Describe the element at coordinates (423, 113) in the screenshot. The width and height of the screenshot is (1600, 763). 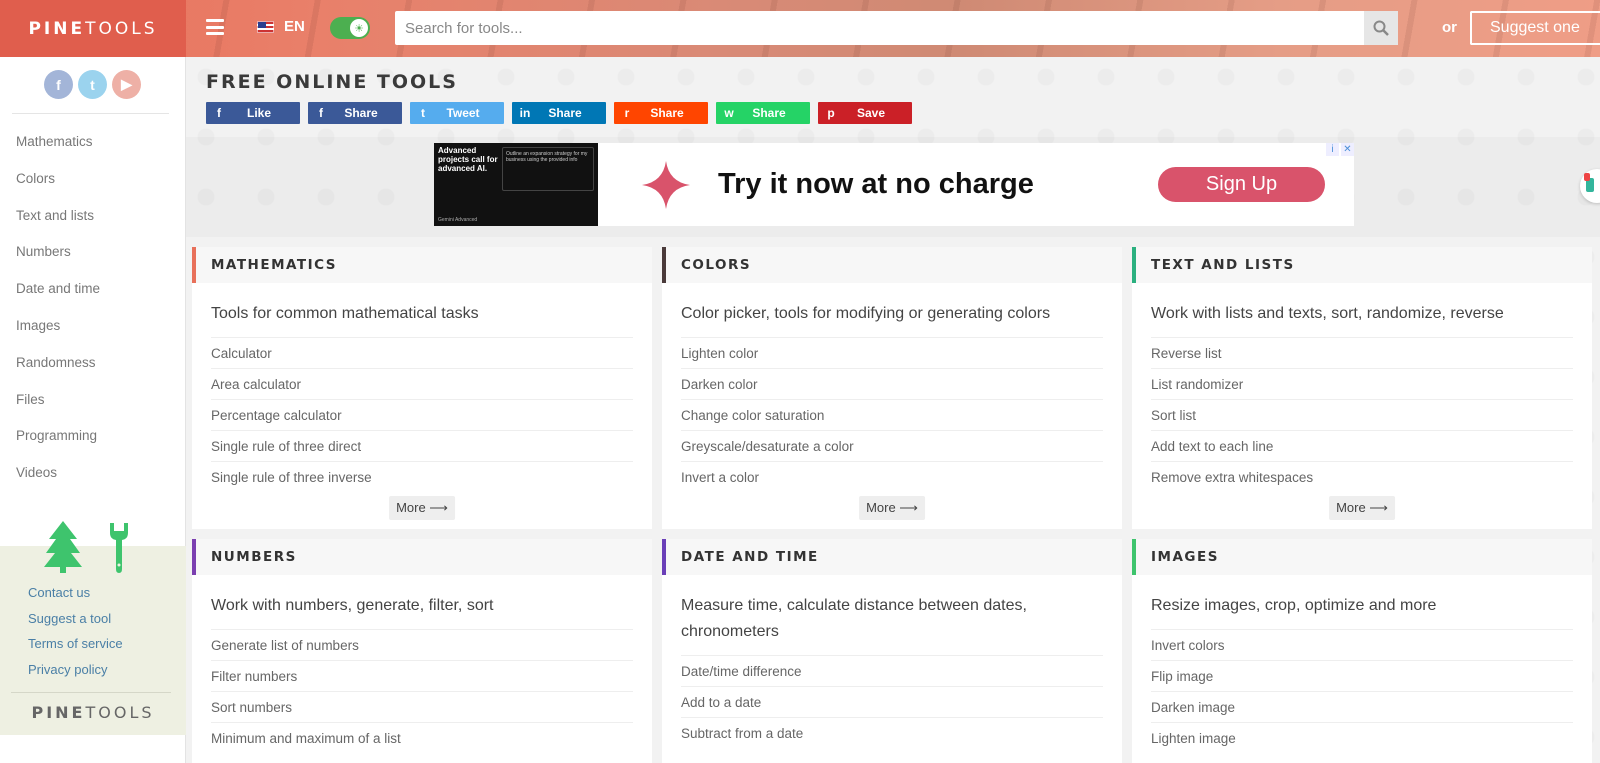
I see `share-icon: t` at that location.